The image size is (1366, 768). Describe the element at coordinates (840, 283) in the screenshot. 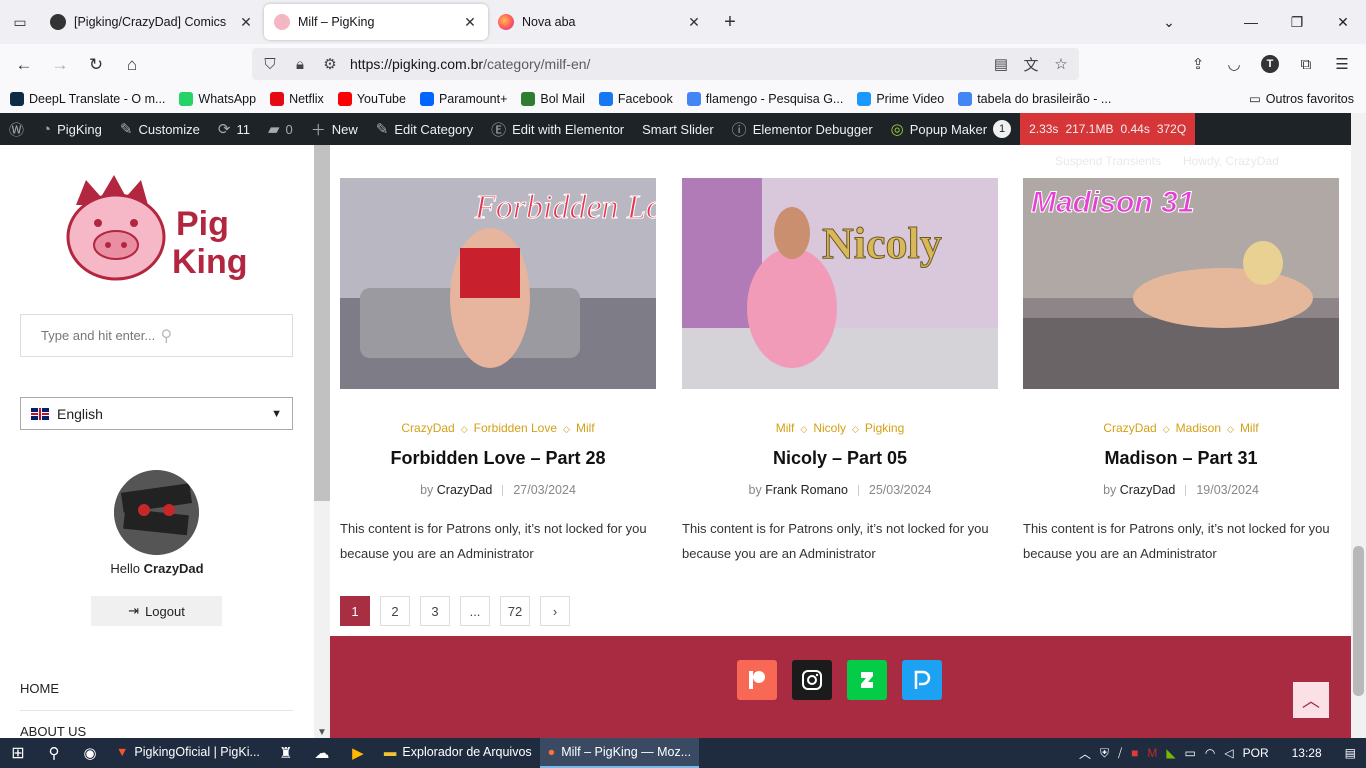

I see `post-thumbnail: Nicoly` at that location.